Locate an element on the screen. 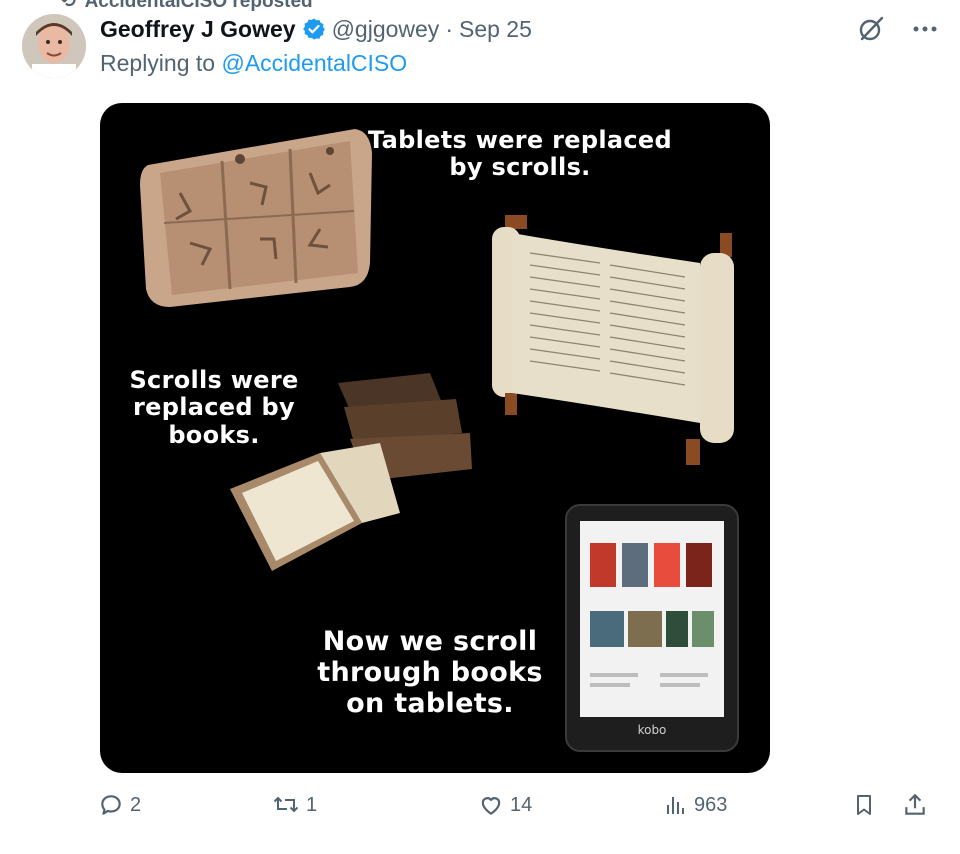 The image size is (960, 854). scroll-illustration is located at coordinates (613, 340).